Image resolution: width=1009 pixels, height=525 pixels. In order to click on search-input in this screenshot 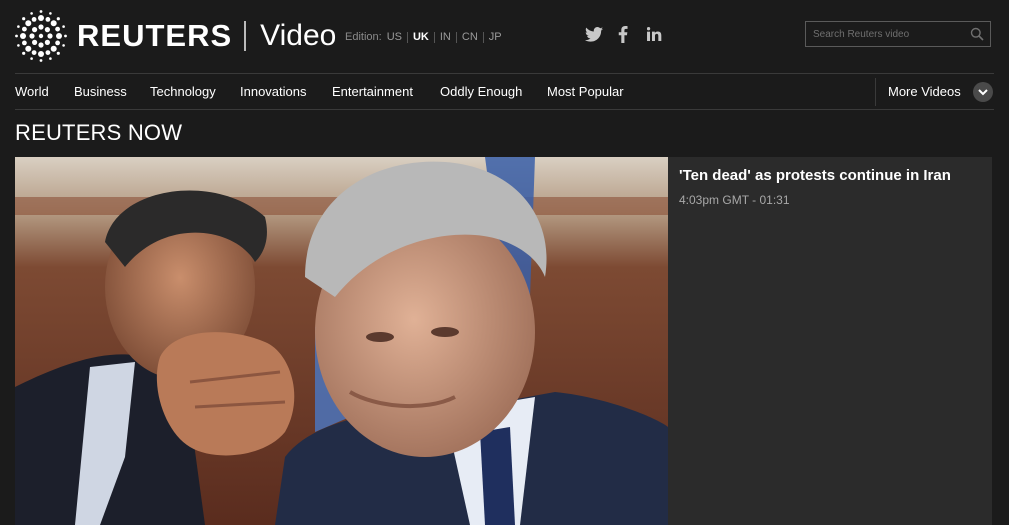, I will do `click(886, 34)`.